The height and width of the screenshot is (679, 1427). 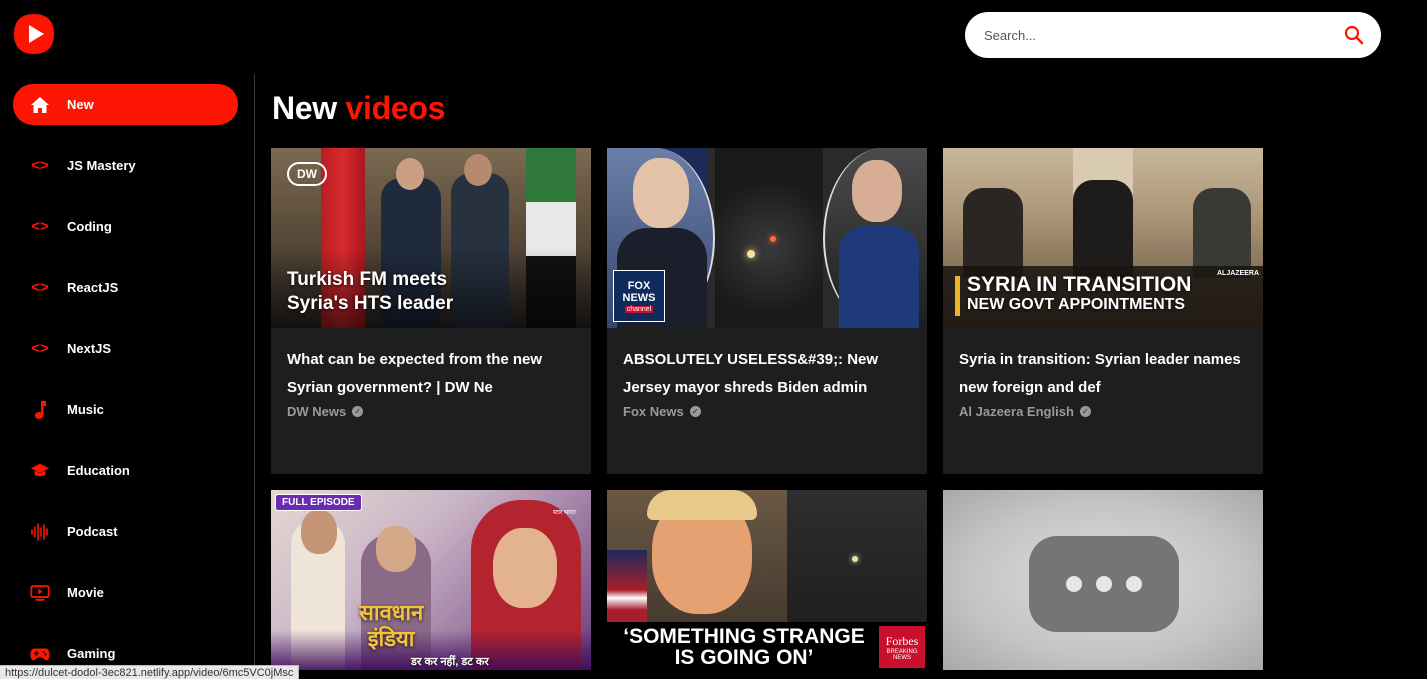 What do you see at coordinates (431, 238) in the screenshot?
I see `video-thumbnail: DW Turkish FM meets Syria's HTS leader` at bounding box center [431, 238].